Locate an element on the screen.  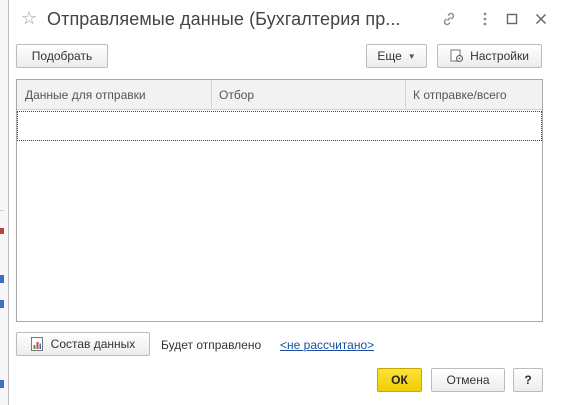
close-icon-svg is located at coordinates (541, 19).